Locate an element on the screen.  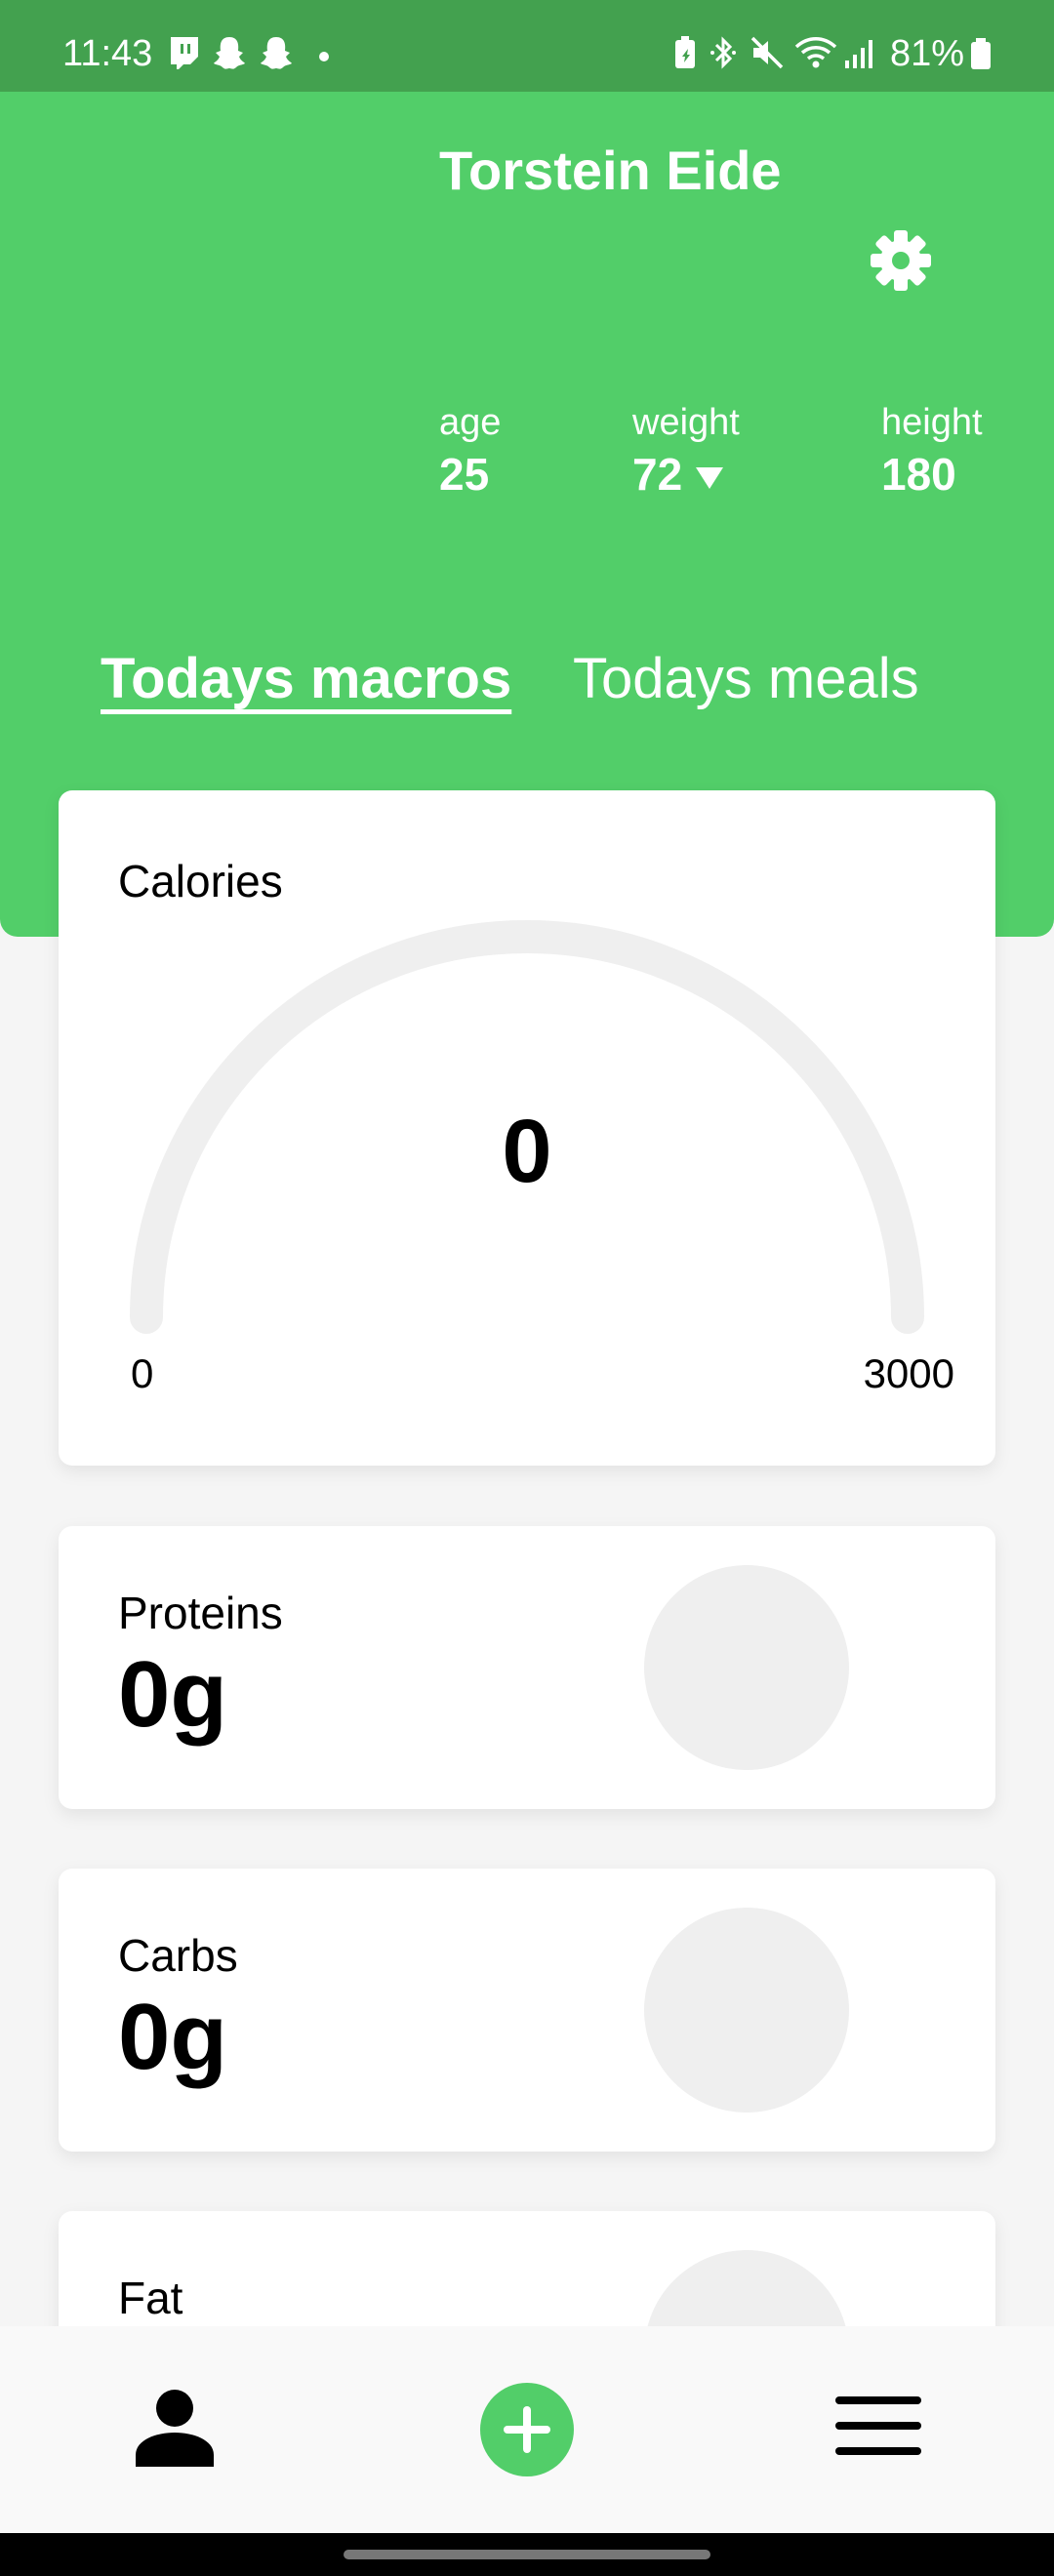
status-bar: 11:43 81% is located at coordinates (527, 46).